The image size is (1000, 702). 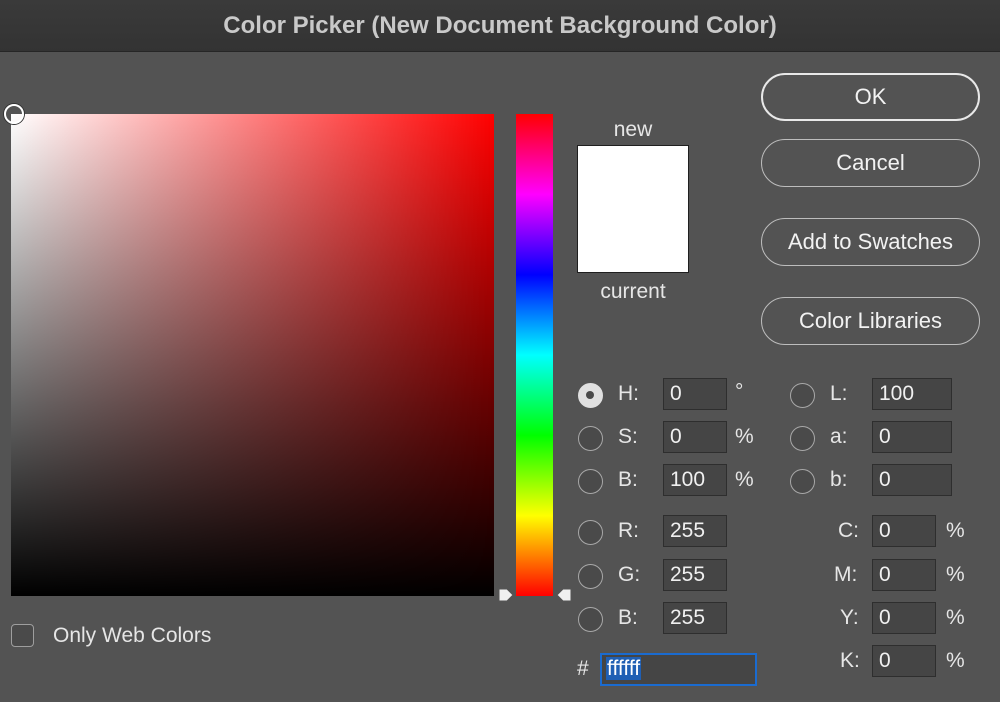 I want to click on cyan-label: C:, so click(x=848, y=530).